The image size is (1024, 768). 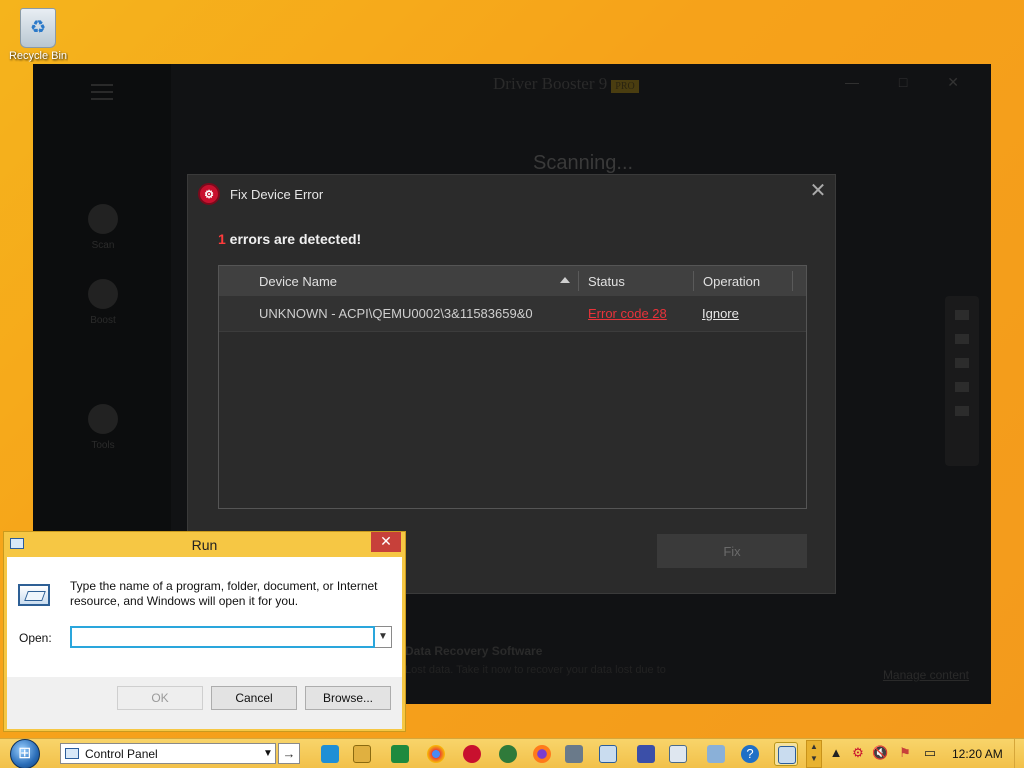 What do you see at coordinates (962, 363) in the screenshot?
I see `gear-icon` at bounding box center [962, 363].